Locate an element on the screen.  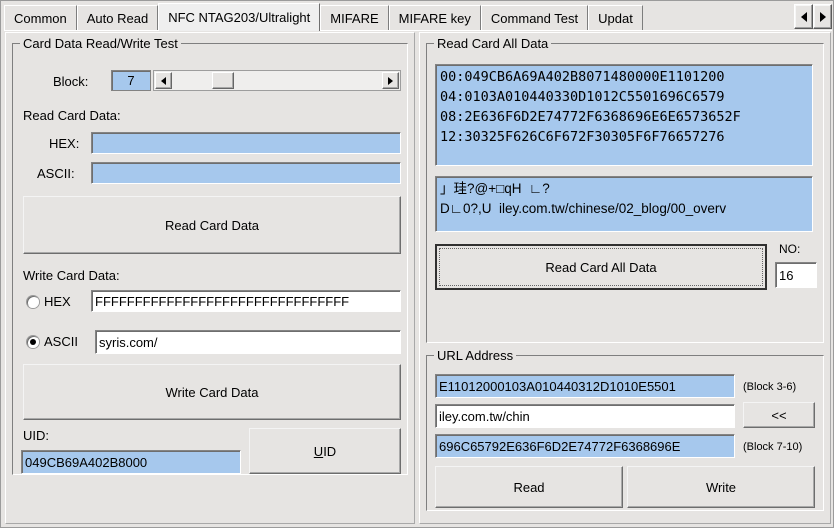
uid-field: 049CB69A402B8000 is located at coordinates (131, 462).